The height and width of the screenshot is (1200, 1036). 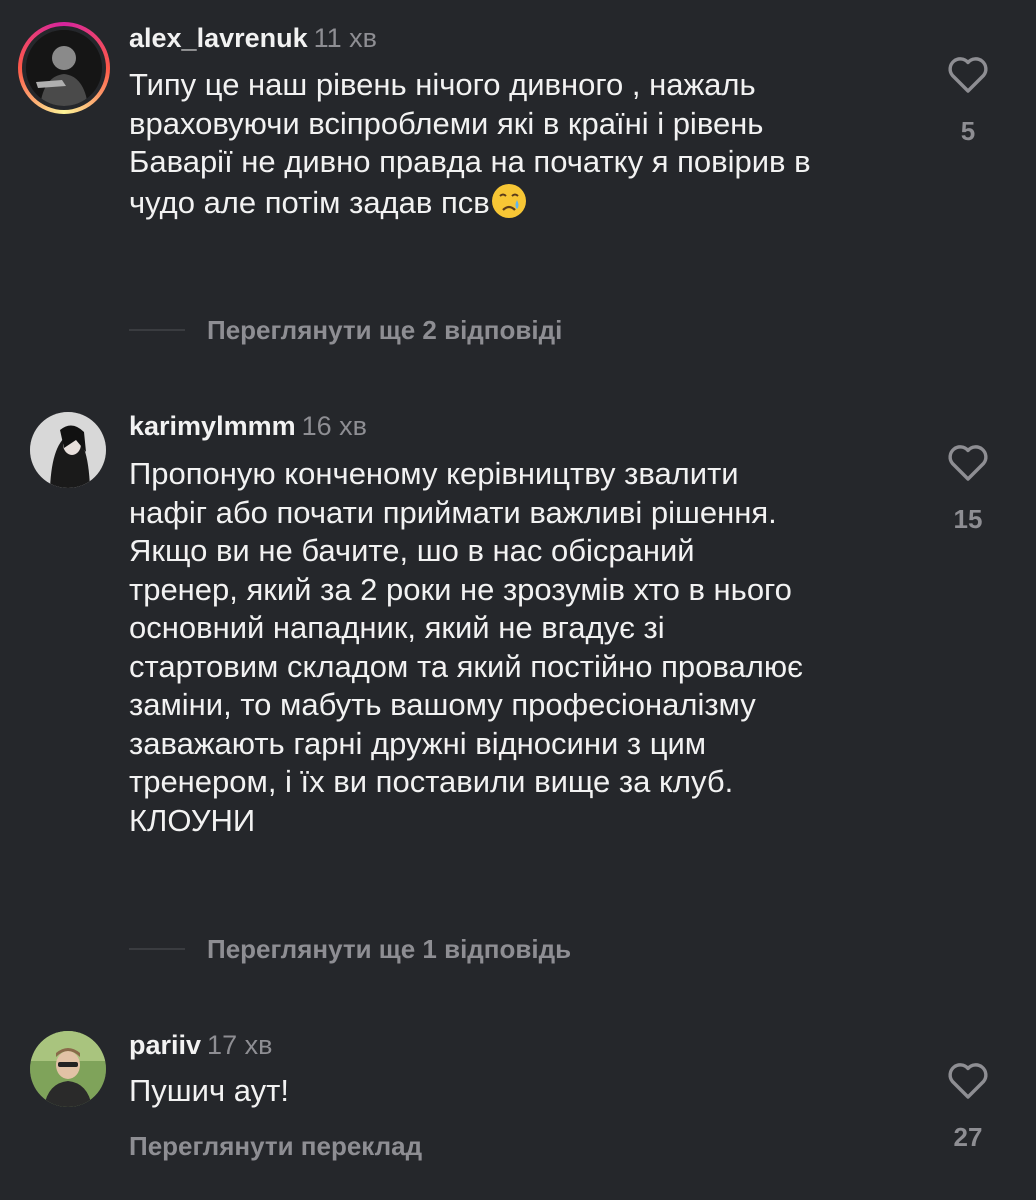 What do you see at coordinates (389, 948) in the screenshot?
I see `view-replies-label: Переглянути ще 1 відповідь` at bounding box center [389, 948].